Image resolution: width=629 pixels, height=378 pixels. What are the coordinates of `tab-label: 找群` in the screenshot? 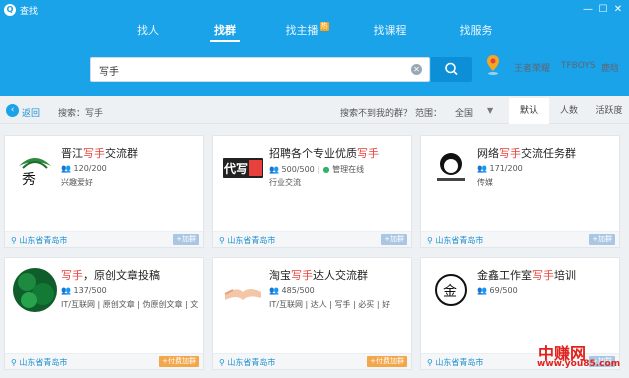 It's located at (225, 30).